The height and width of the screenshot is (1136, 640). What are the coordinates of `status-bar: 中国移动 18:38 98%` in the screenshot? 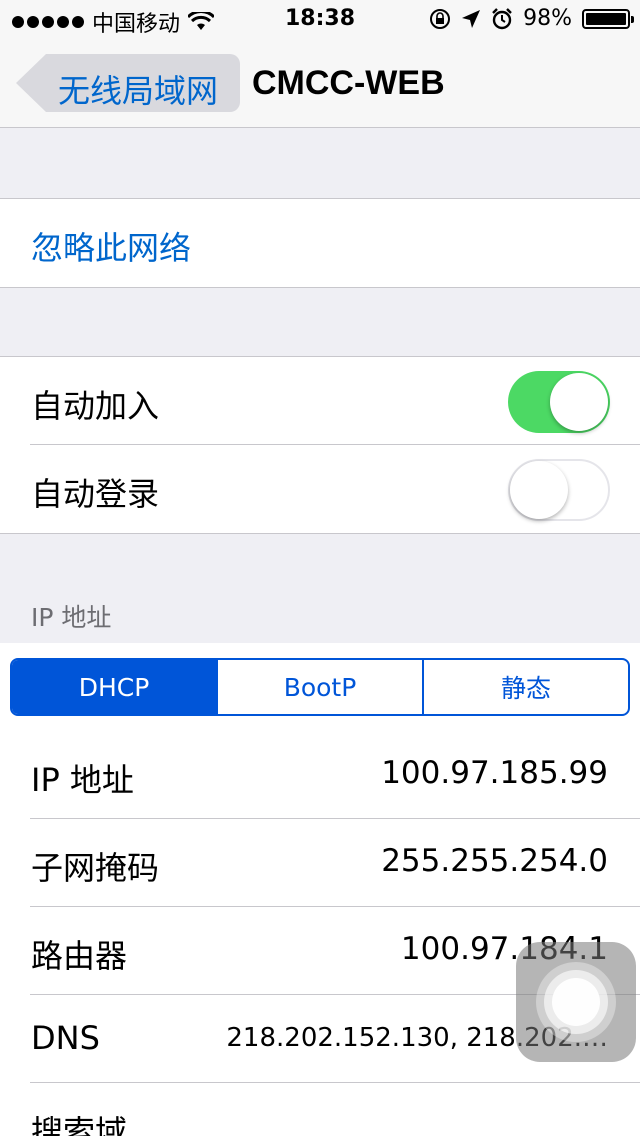 It's located at (320, 20).